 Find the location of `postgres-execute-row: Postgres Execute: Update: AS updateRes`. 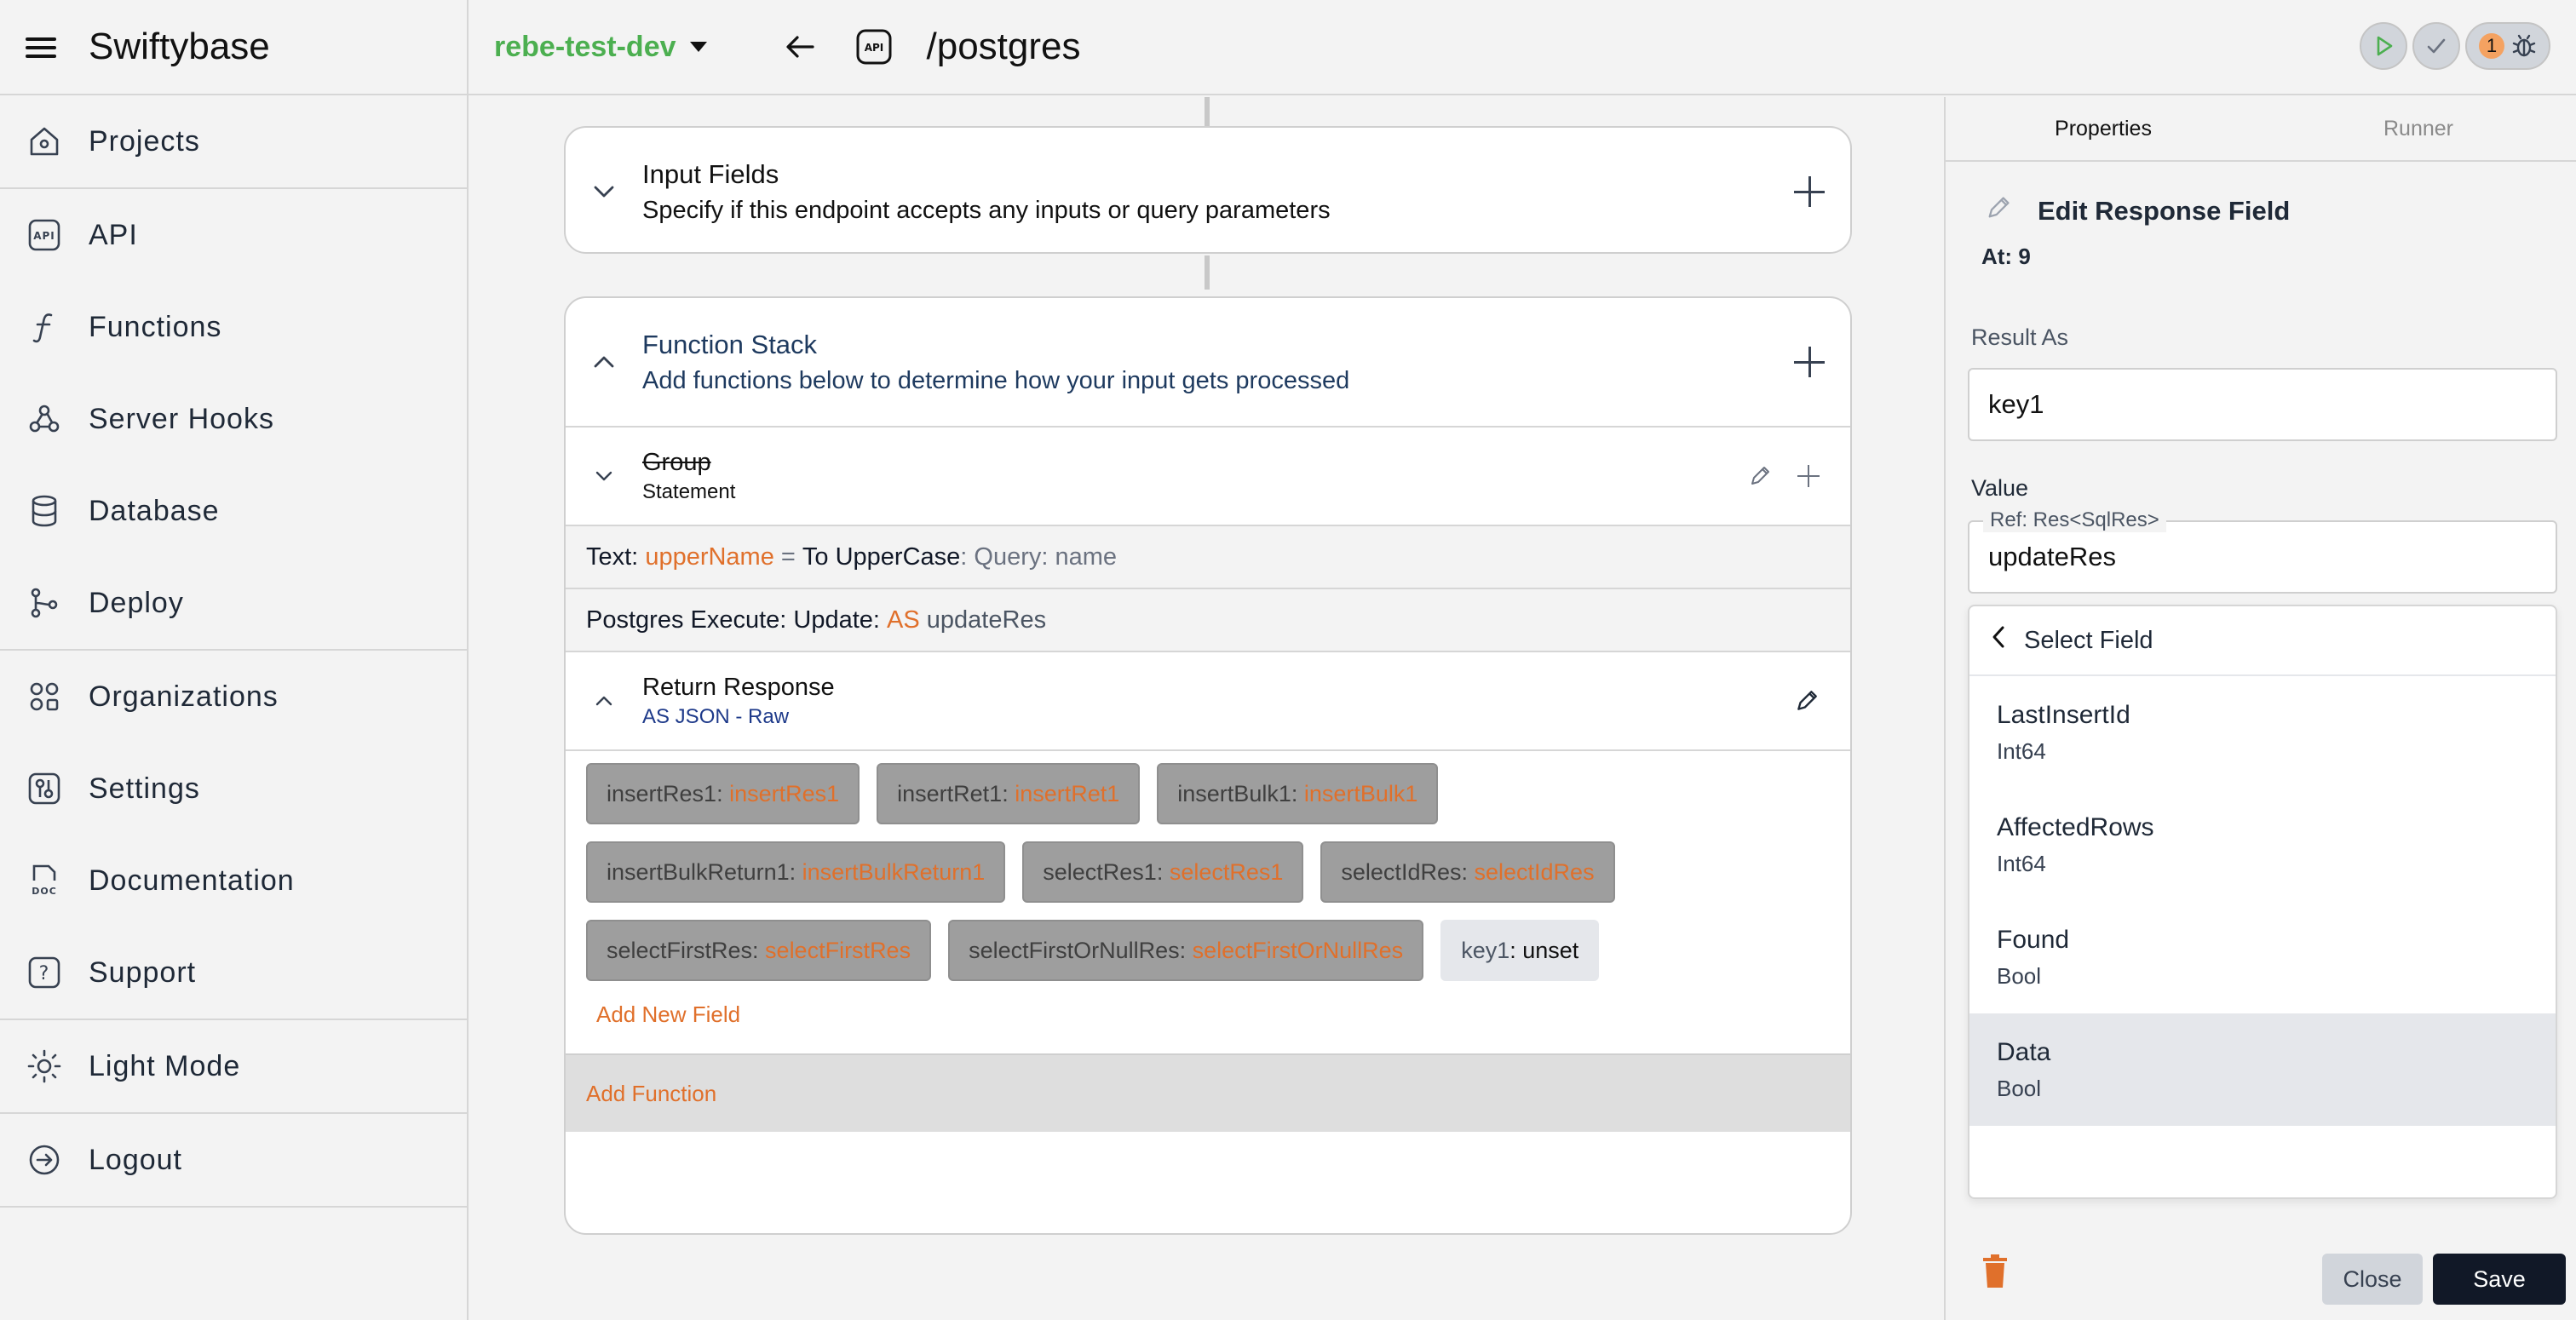

postgres-execute-row: Postgres Execute: Update: AS updateRes is located at coordinates (1208, 619).